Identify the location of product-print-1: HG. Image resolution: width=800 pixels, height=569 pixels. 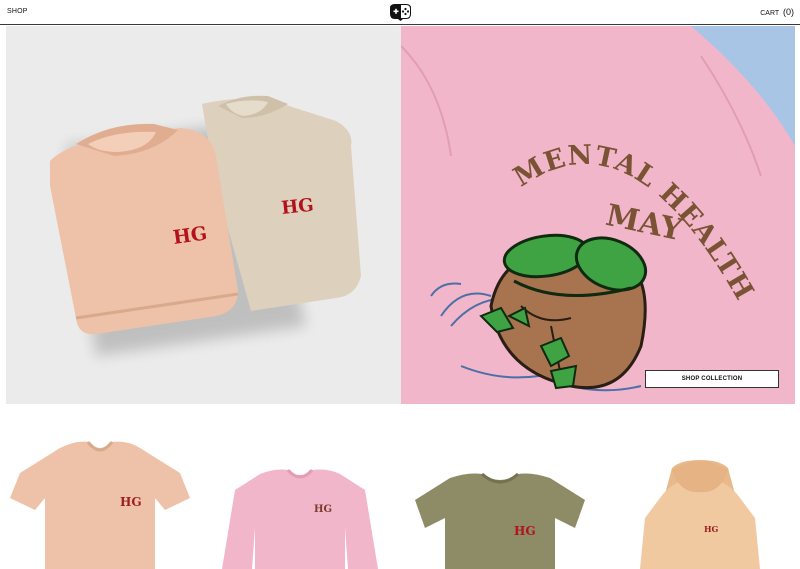
(131, 502).